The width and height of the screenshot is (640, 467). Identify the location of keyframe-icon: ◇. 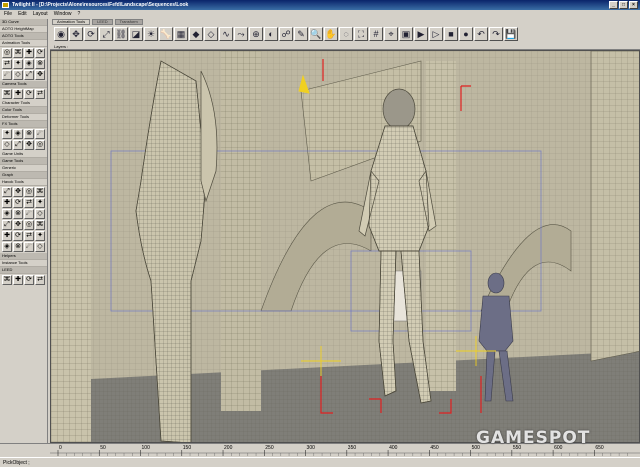
(211, 34).